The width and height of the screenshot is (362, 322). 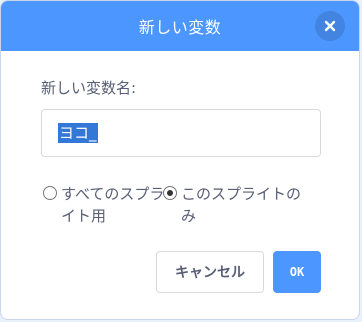 What do you see at coordinates (50, 193) in the screenshot?
I see `all-sprites-radio` at bounding box center [50, 193].